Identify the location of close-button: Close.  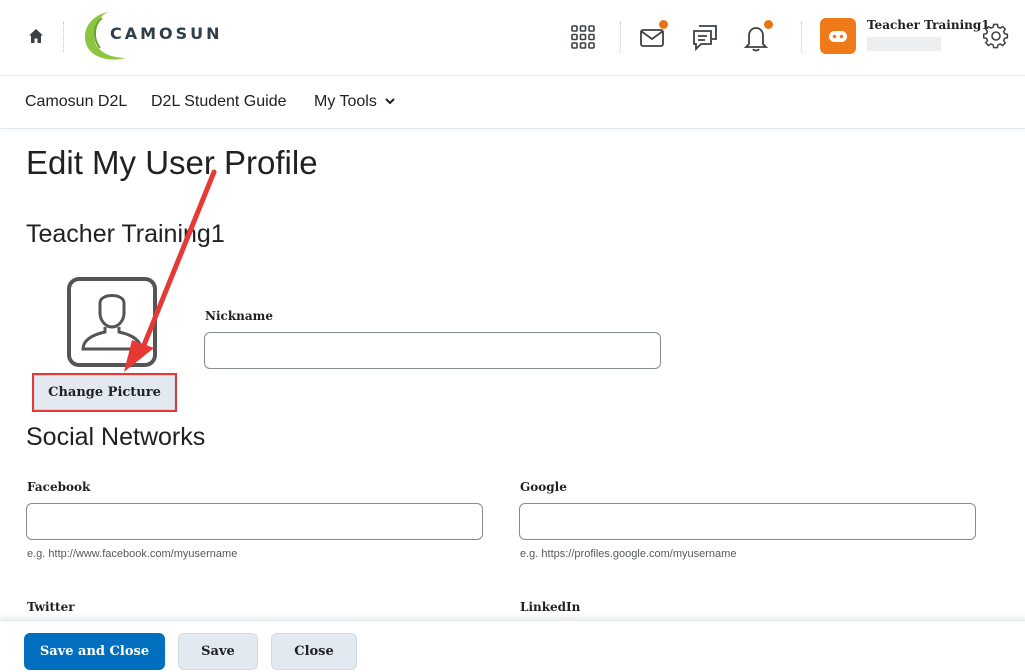
(314, 651).